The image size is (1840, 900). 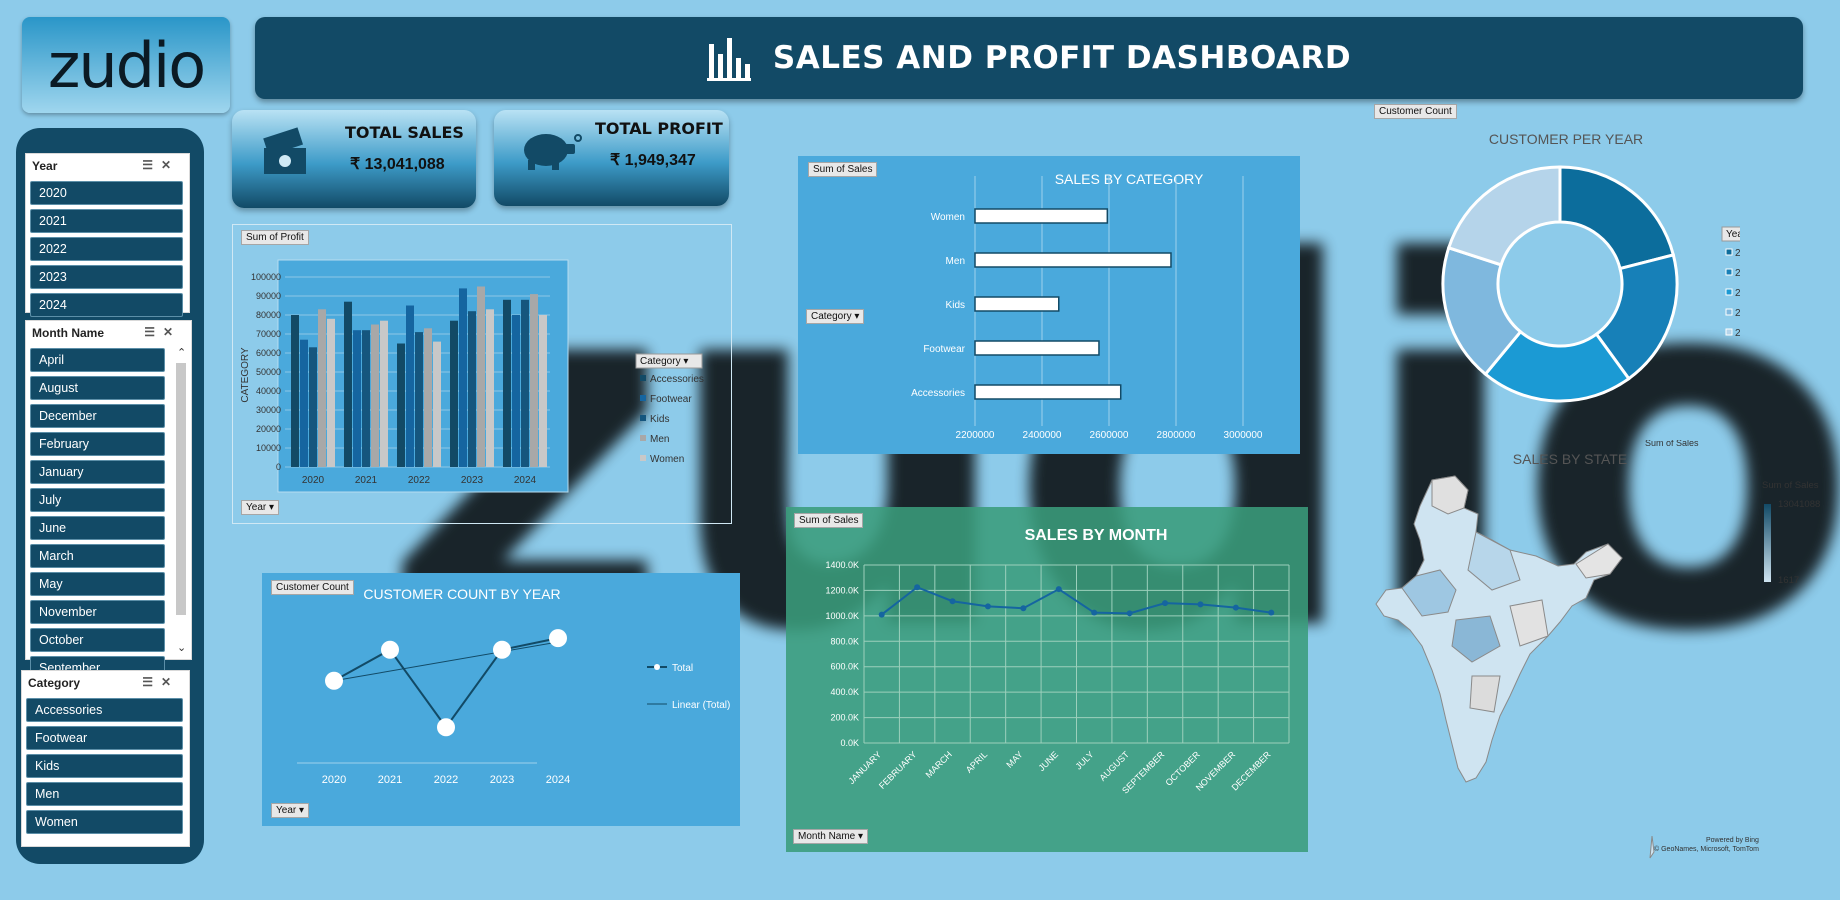 I want to click on legend-title: Category ▾, so click(x=664, y=361).